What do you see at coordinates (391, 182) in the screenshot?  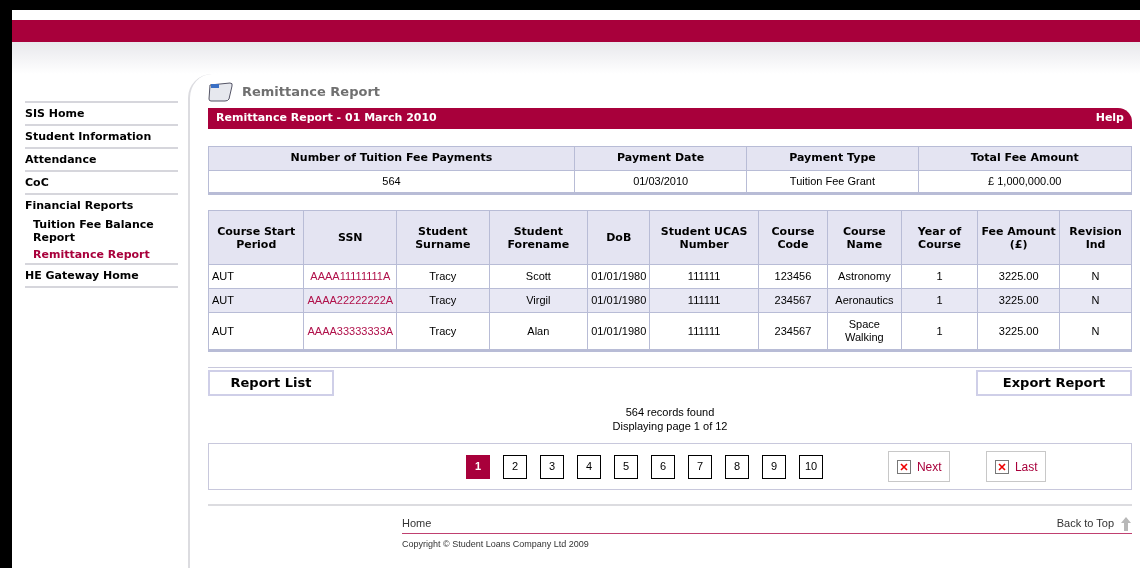 I see `table-cell: 564` at bounding box center [391, 182].